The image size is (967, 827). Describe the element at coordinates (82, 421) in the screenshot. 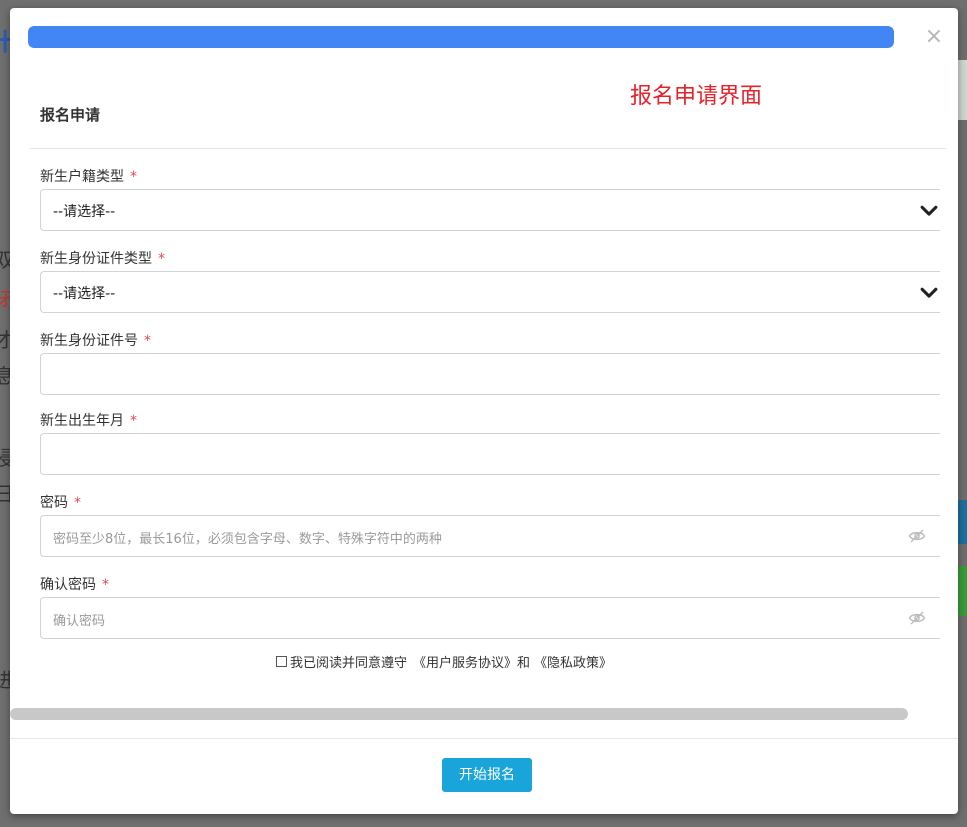

I see `field-label-text: 新生出生年月` at that location.